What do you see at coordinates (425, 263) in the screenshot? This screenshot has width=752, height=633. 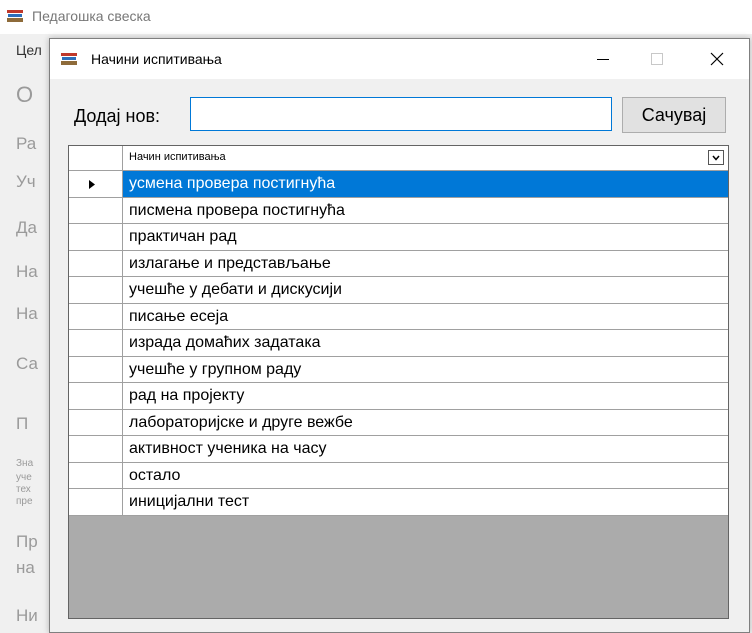 I see `method-cell: излагање и представљање` at bounding box center [425, 263].